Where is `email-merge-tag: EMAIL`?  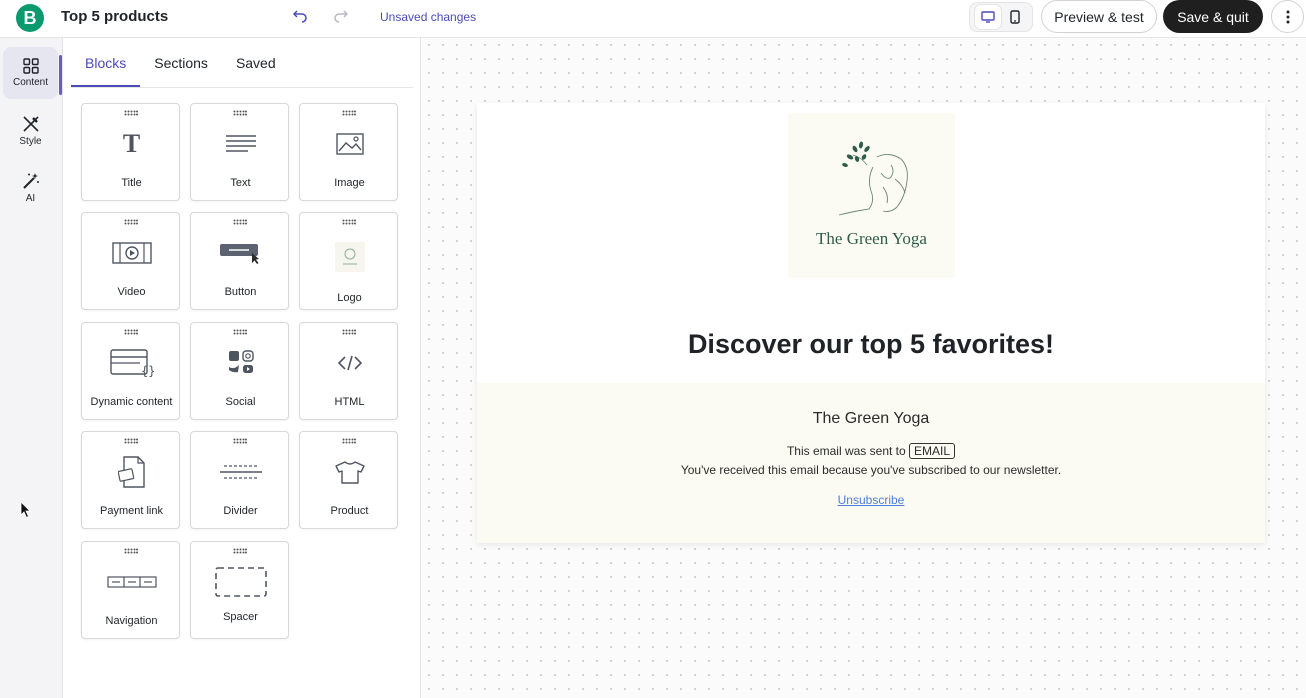
email-merge-tag: EMAIL is located at coordinates (932, 451).